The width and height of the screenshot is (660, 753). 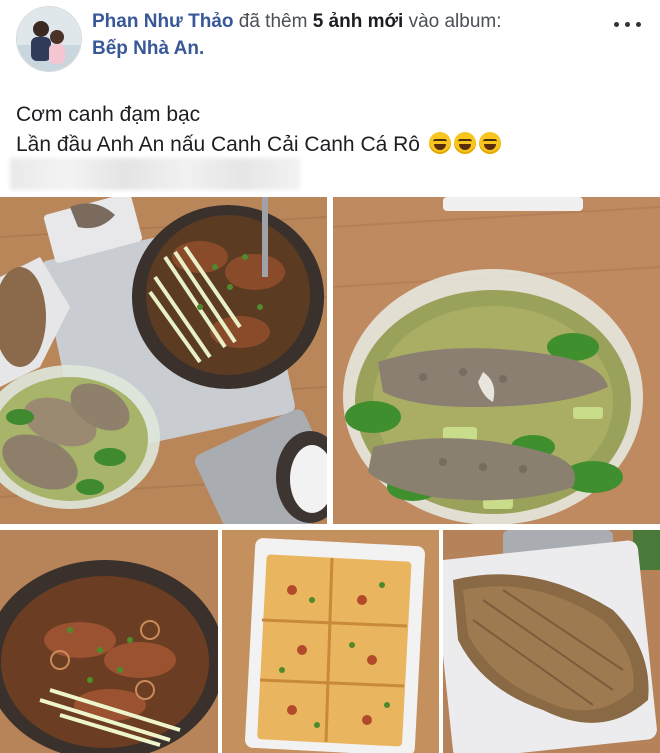 What do you see at coordinates (551, 641) in the screenshot?
I see `photo-fried-fish` at bounding box center [551, 641].